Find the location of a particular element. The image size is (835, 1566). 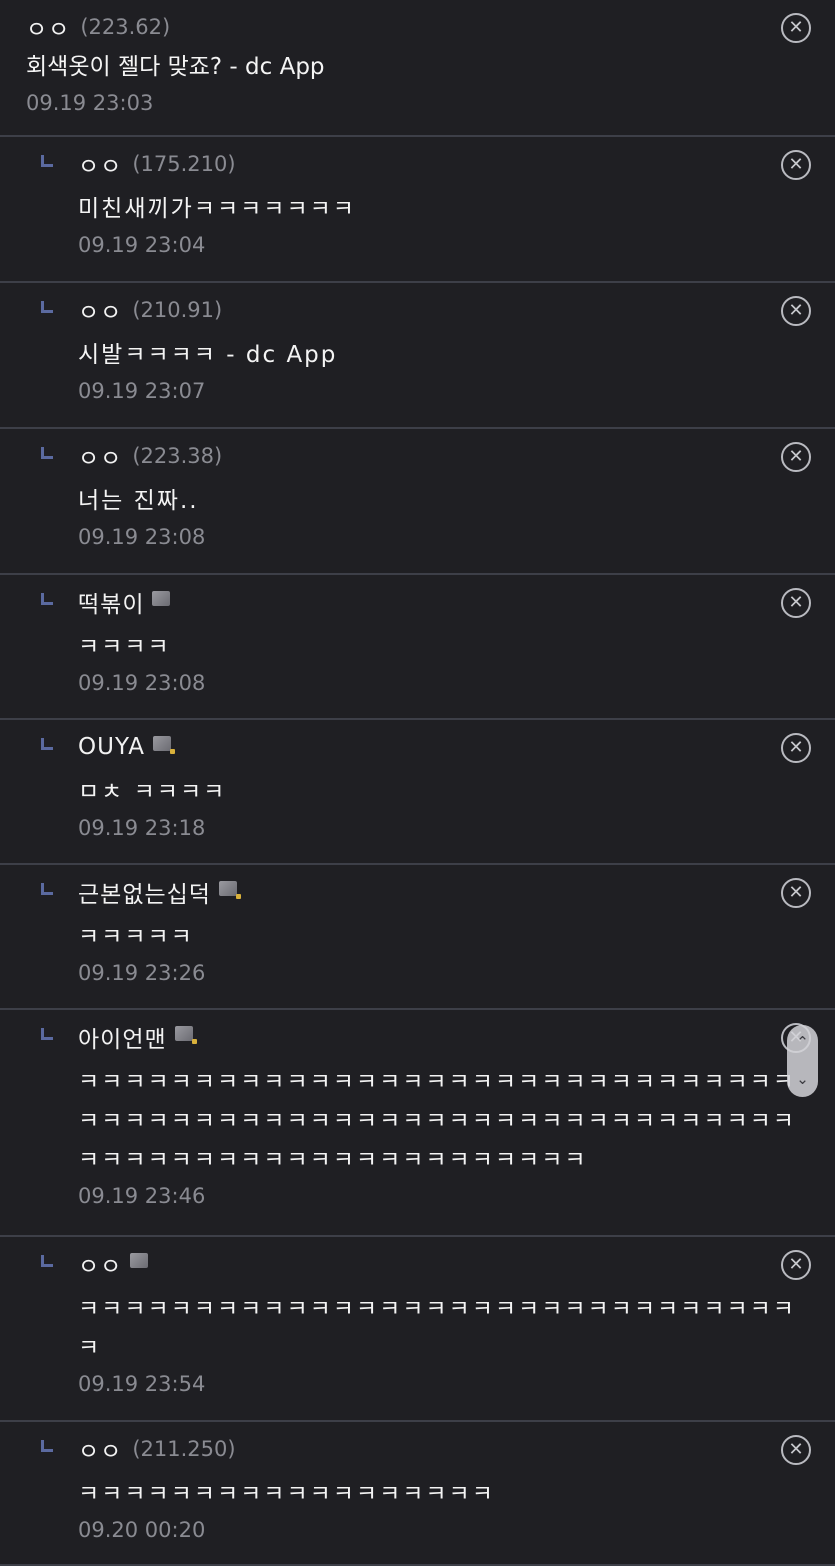

reply-comment: ㅇㅇ (210.91) 시발ㅋㅋㅋㅋ - dc App 09.19 23:07 ✕ is located at coordinates (417, 356).